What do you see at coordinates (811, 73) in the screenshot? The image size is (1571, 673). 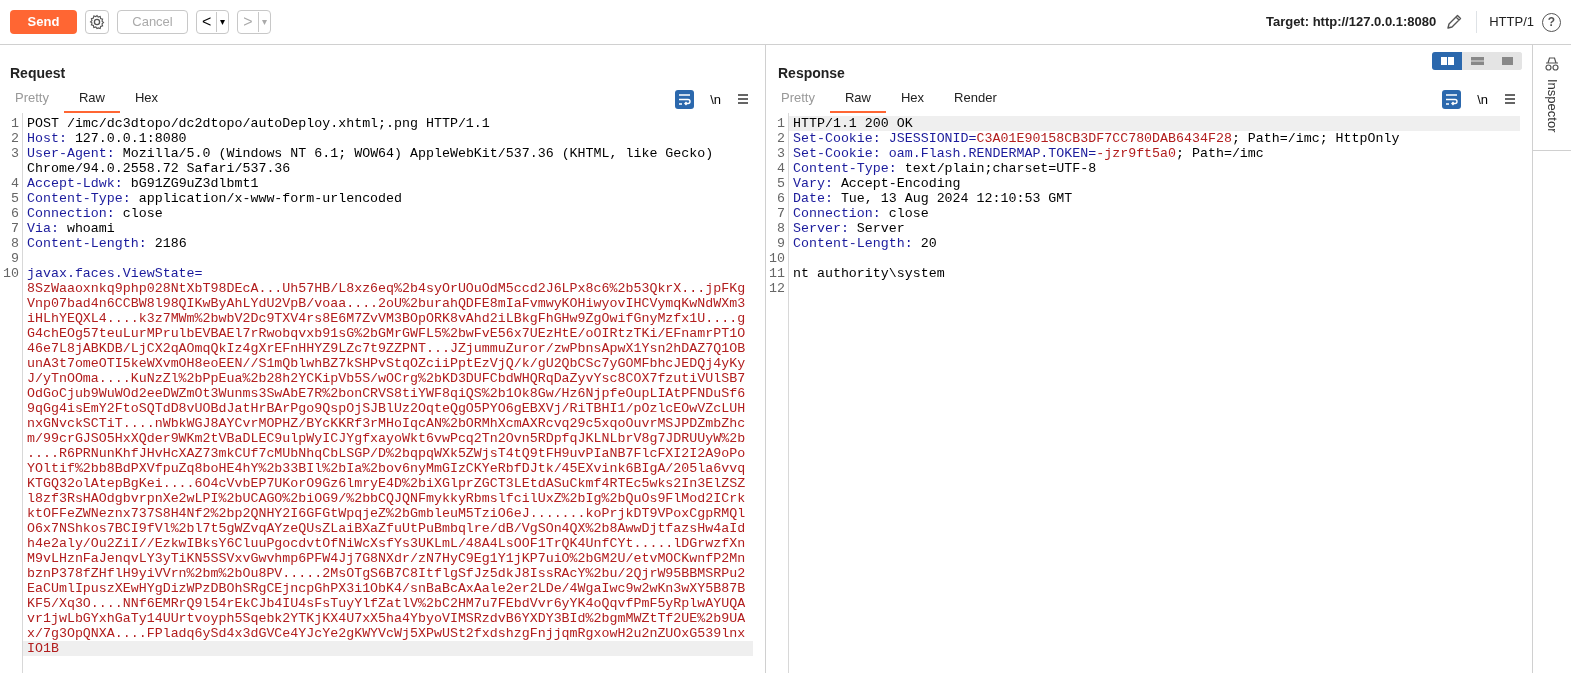 I see `pane-title: Response` at bounding box center [811, 73].